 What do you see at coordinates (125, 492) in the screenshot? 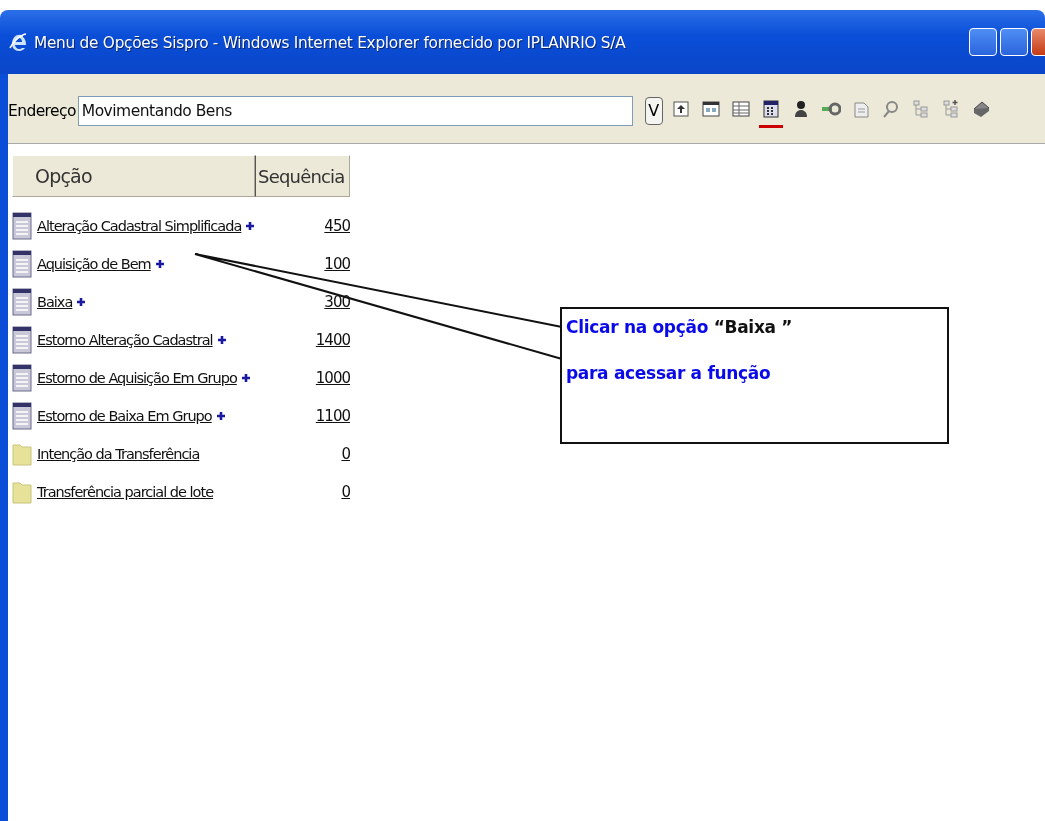
I see `option-link: Transferência parcial de lote` at bounding box center [125, 492].